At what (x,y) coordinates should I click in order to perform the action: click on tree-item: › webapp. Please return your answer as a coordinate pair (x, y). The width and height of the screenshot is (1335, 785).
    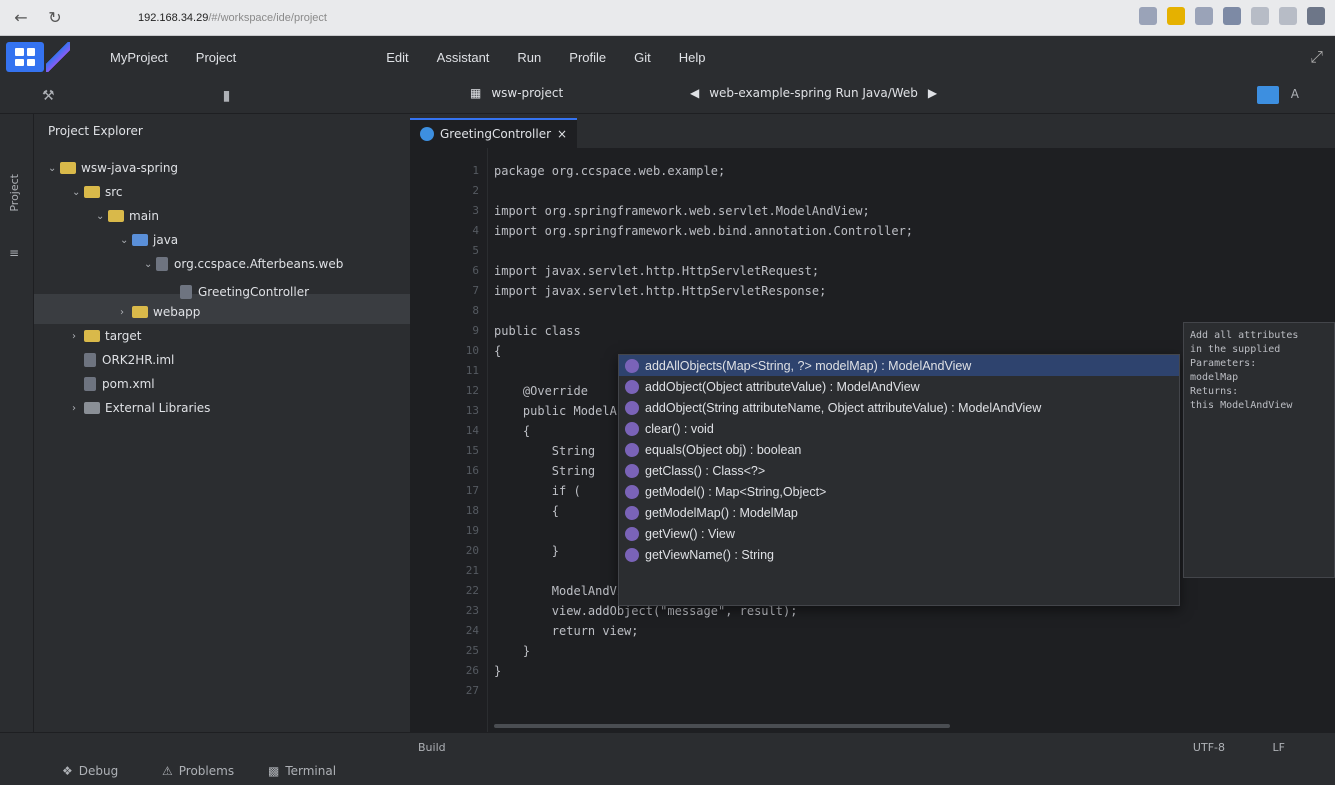
    Looking at the image, I should click on (160, 312).